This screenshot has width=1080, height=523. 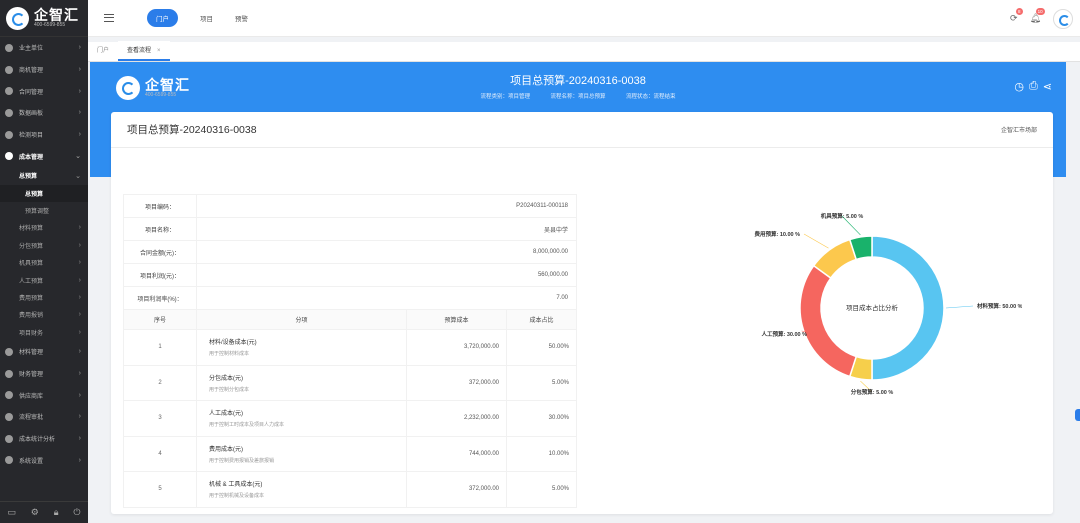 I want to click on sidebar-item: 人工预算 ›, so click(x=44, y=279).